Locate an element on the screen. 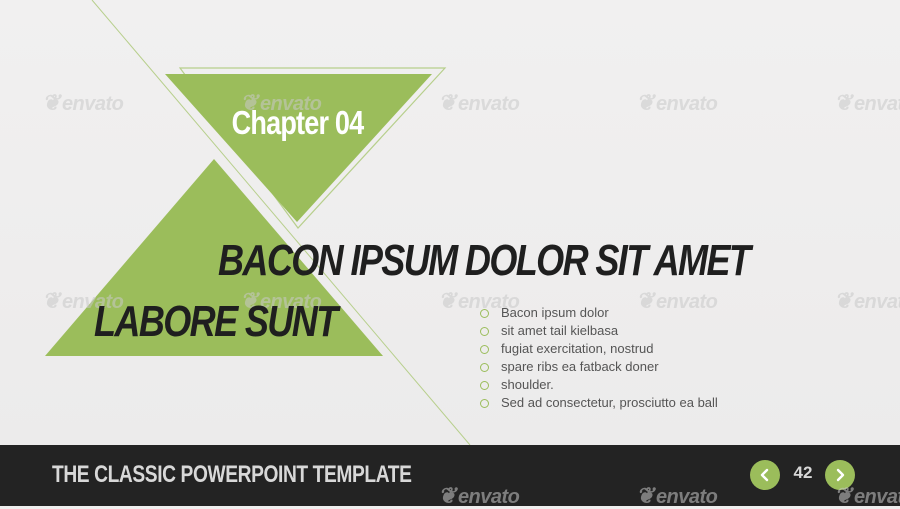 This screenshot has height=509, width=900. bullet-text: shoulder. is located at coordinates (527, 384).